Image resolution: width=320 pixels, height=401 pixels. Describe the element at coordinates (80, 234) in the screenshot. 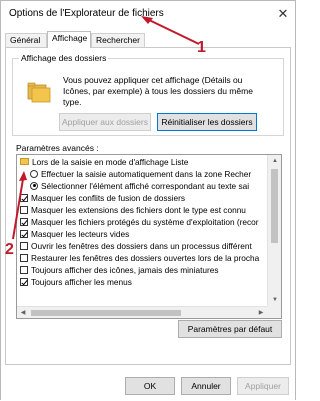

I see `list-item-label: Masquer les lecteurs vides` at that location.